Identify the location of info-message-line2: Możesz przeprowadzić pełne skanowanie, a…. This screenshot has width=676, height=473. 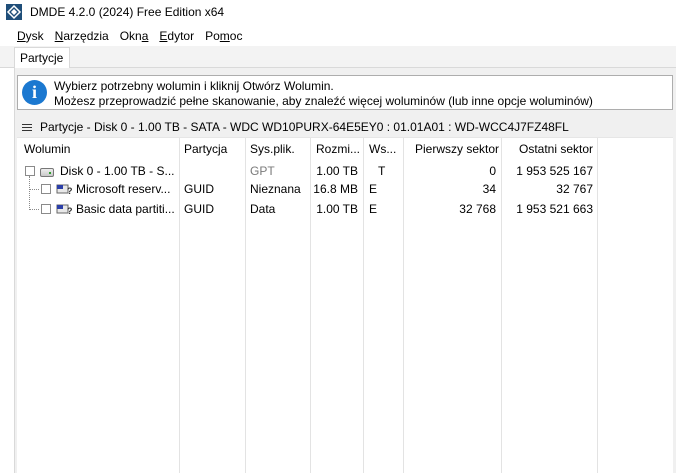
(323, 101).